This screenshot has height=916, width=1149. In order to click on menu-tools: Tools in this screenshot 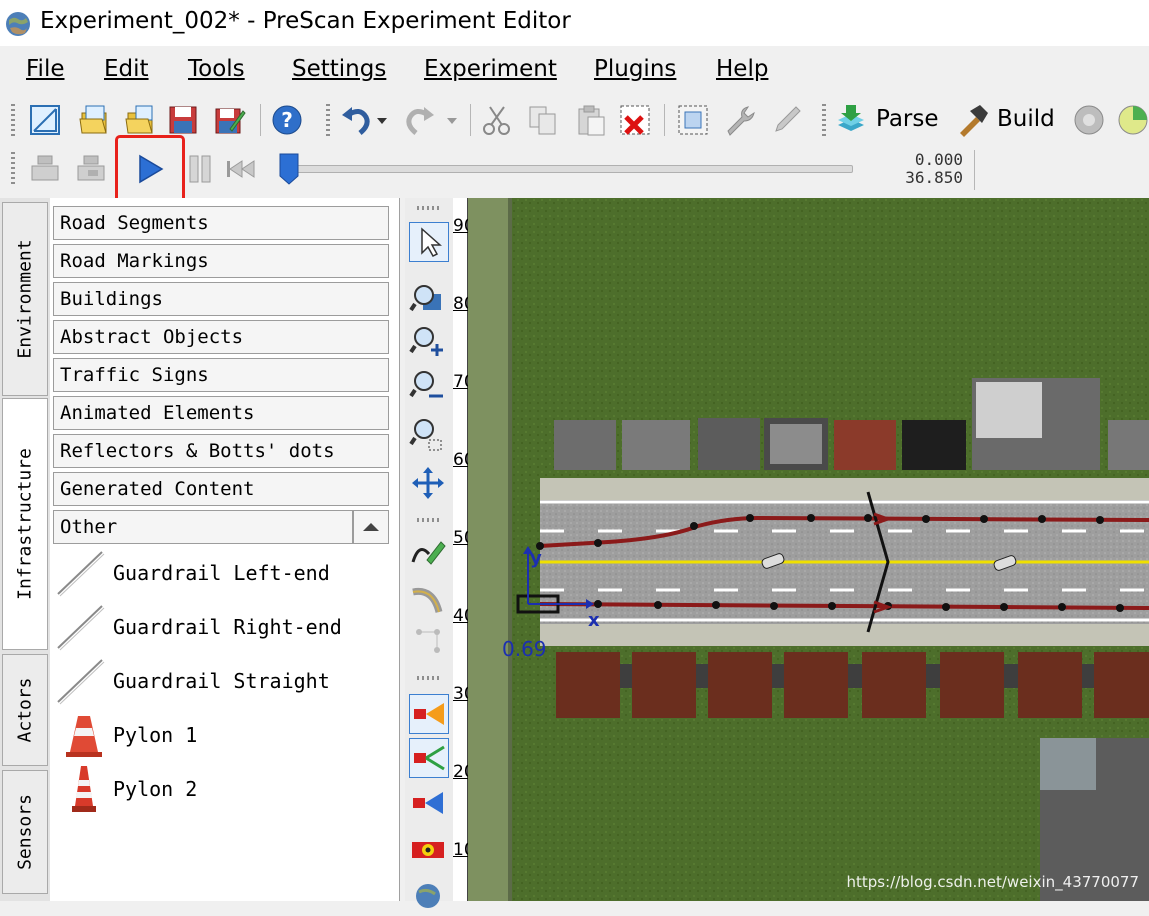, I will do `click(216, 69)`.